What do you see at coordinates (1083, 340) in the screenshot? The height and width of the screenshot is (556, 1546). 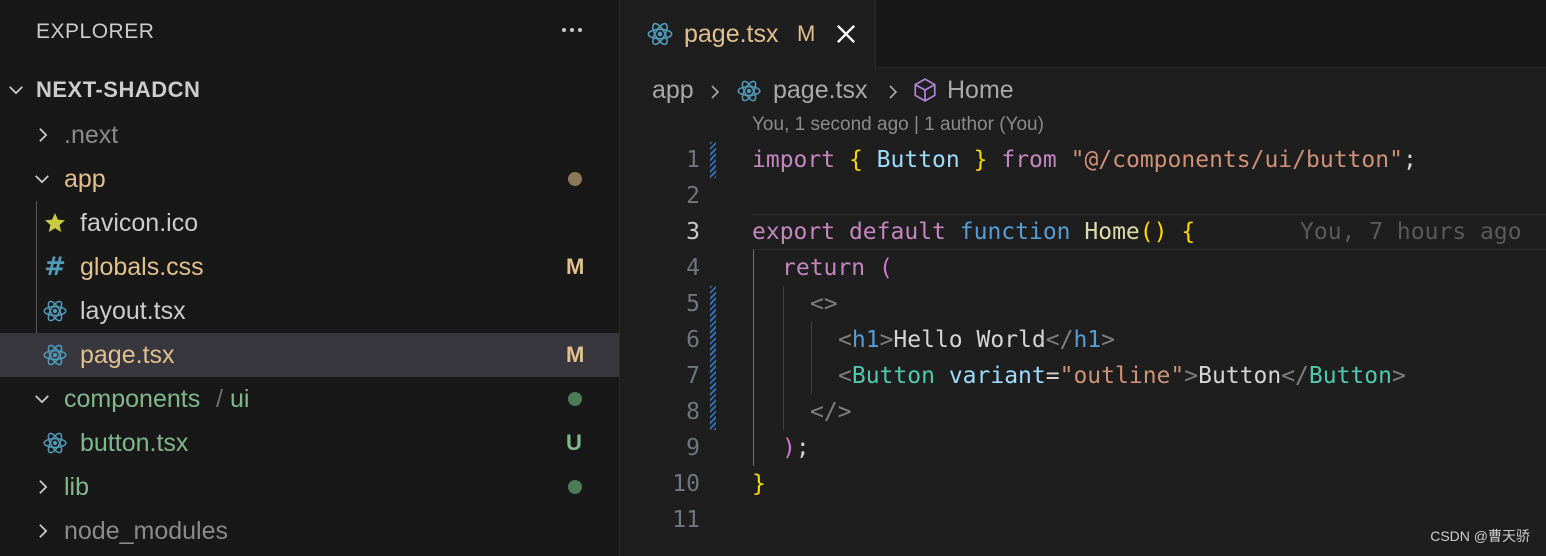 I see `code-line: 6 <h1>Hello World</h1>` at bounding box center [1083, 340].